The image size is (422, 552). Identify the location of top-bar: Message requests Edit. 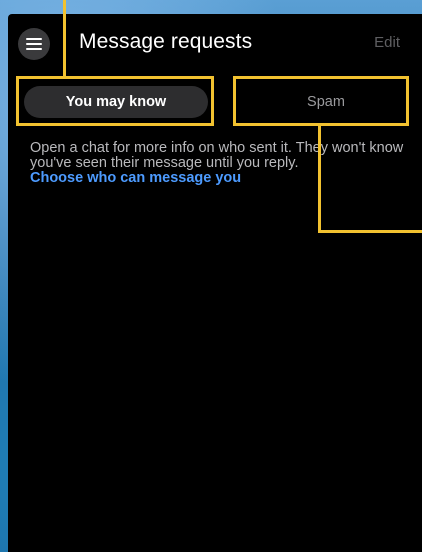
(215, 44).